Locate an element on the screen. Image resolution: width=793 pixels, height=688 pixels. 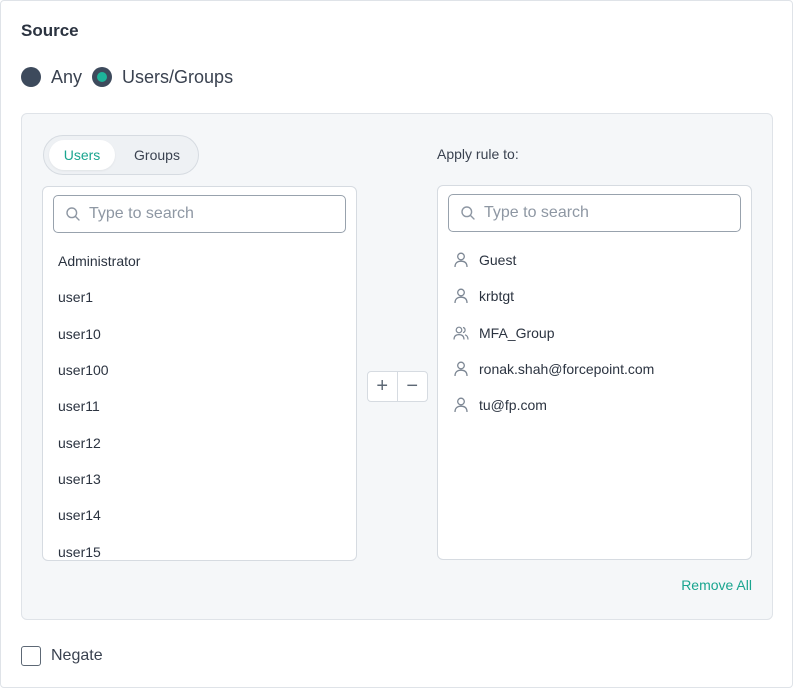
list-item: user11 is located at coordinates (199, 406).